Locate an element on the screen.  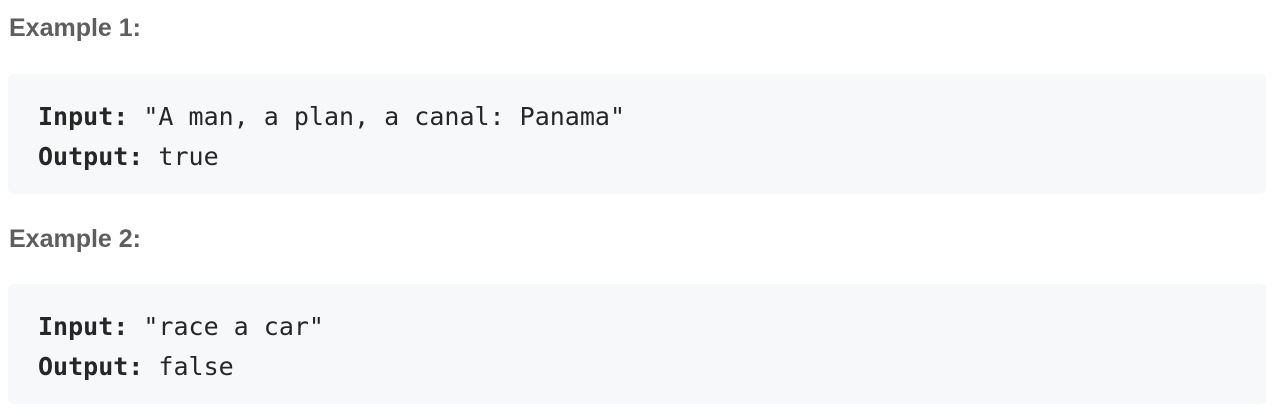
example-1-input-line: Input: "A man, a plan, a canal: Panama" is located at coordinates (637, 117).